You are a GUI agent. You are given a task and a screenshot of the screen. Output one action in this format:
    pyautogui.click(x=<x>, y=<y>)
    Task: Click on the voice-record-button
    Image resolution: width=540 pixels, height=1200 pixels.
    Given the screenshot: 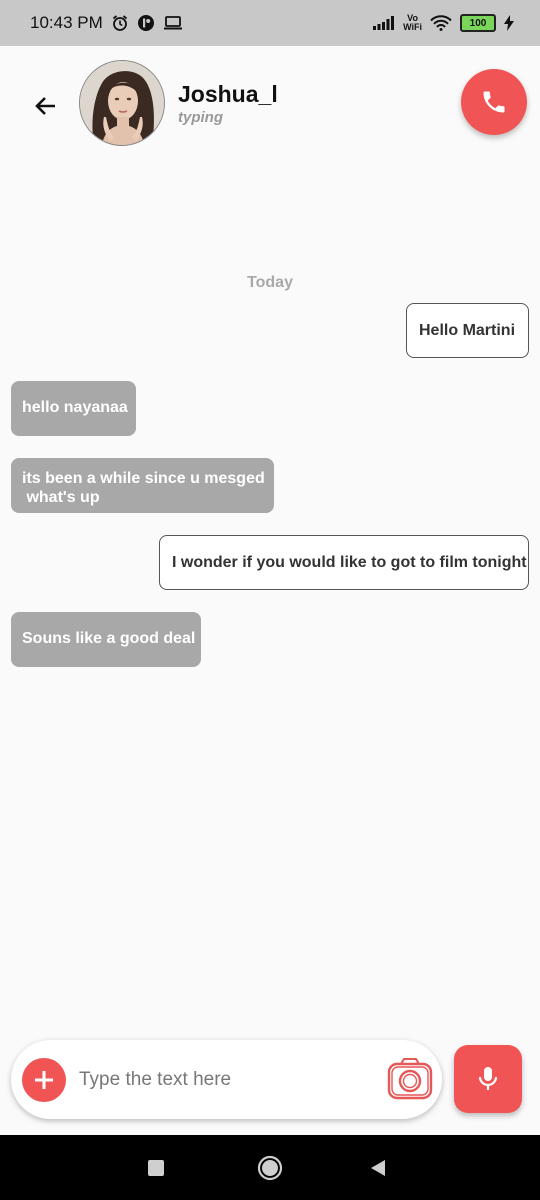 What is the action you would take?
    pyautogui.click(x=488, y=1079)
    